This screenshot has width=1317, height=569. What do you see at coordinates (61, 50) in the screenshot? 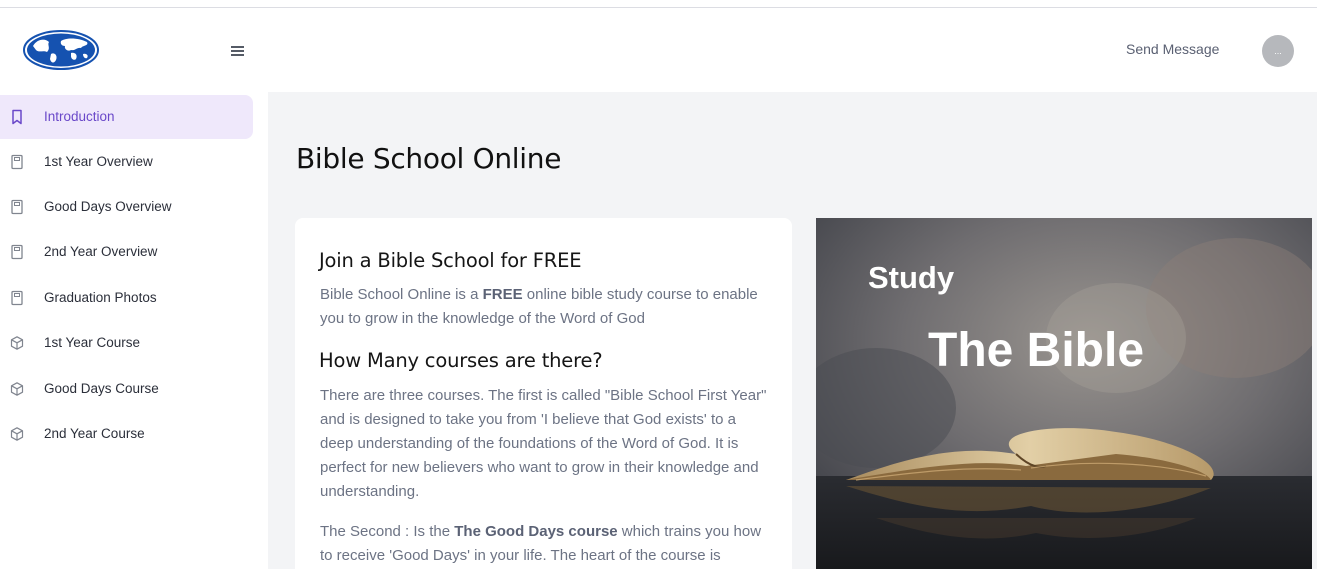
I see `globe-logo` at bounding box center [61, 50].